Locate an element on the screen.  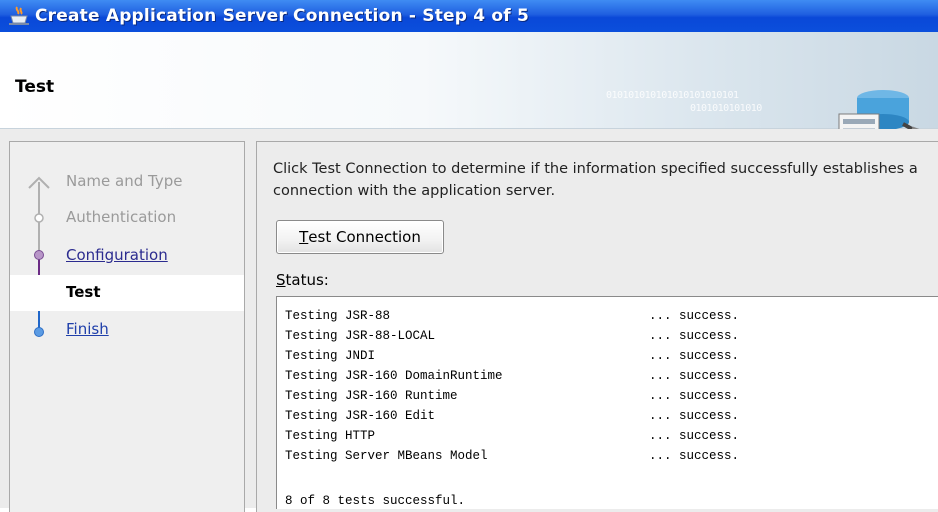
test-connection-button: Test Connection is located at coordinates (360, 237).